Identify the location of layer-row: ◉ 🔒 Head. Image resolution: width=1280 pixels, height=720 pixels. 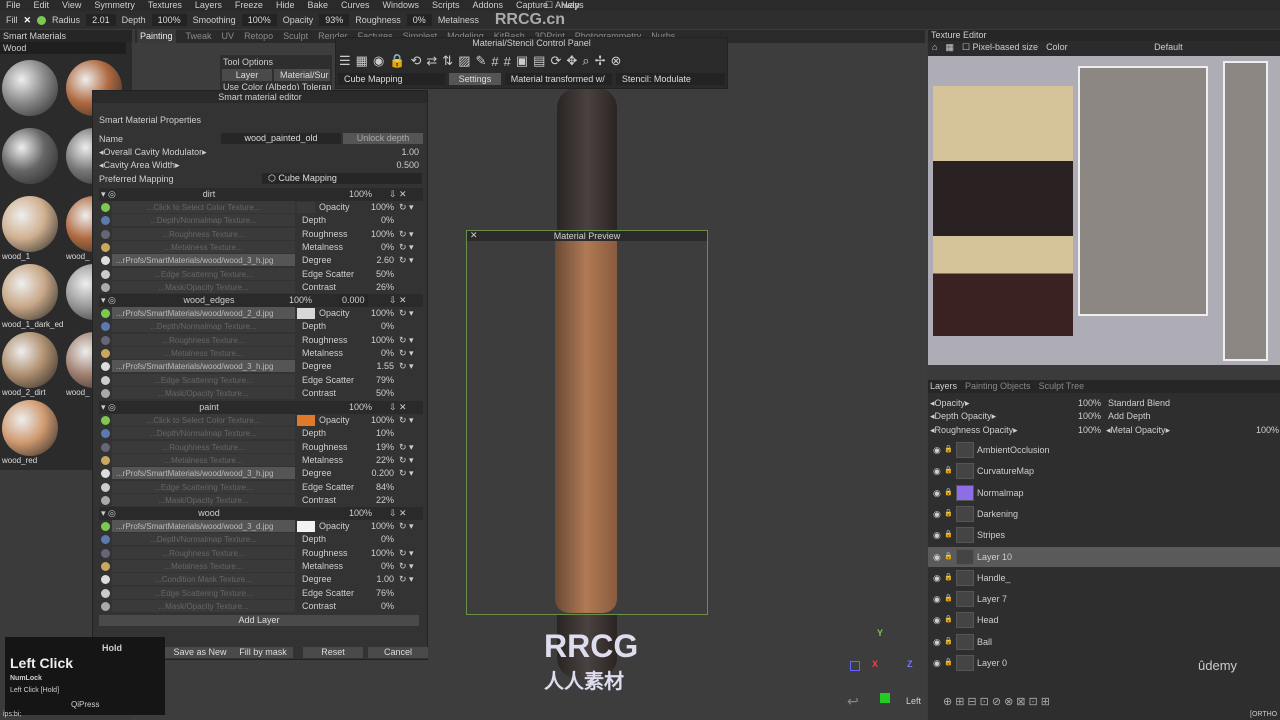
(1104, 620).